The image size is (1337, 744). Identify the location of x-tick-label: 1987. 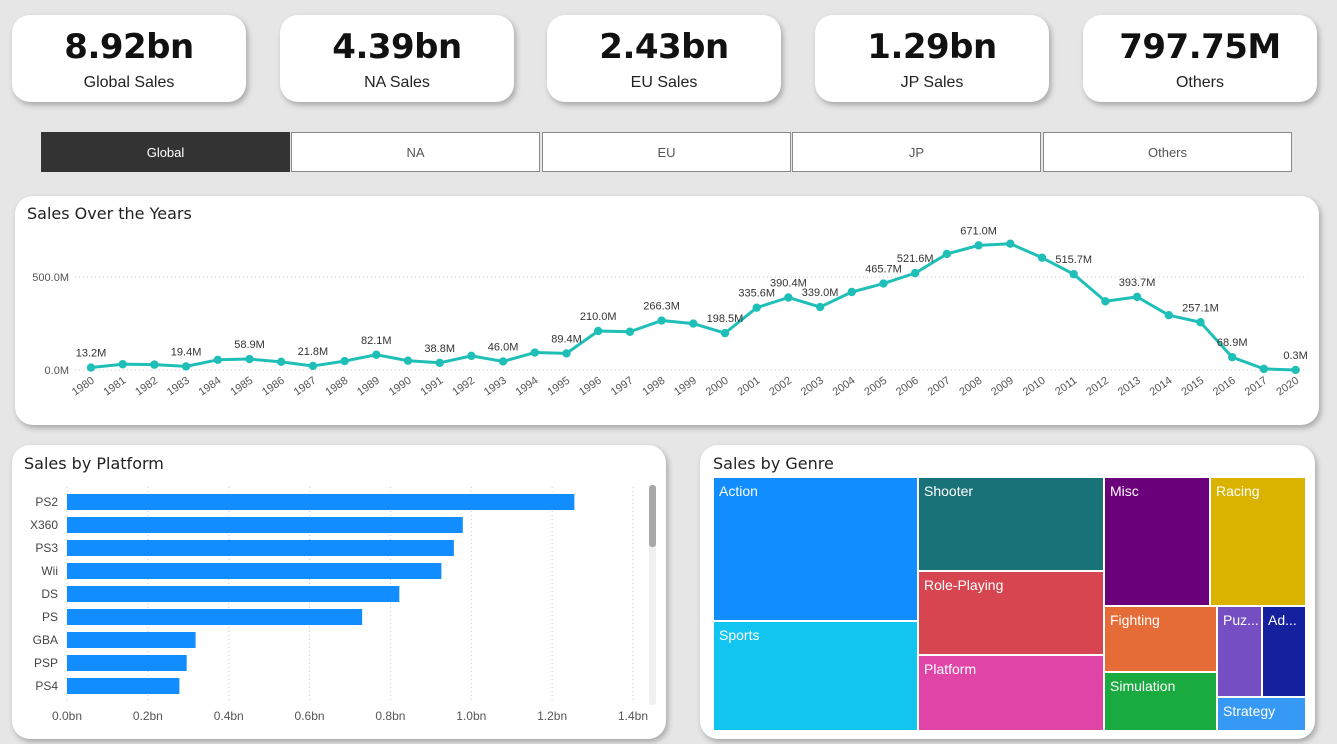
(305, 387).